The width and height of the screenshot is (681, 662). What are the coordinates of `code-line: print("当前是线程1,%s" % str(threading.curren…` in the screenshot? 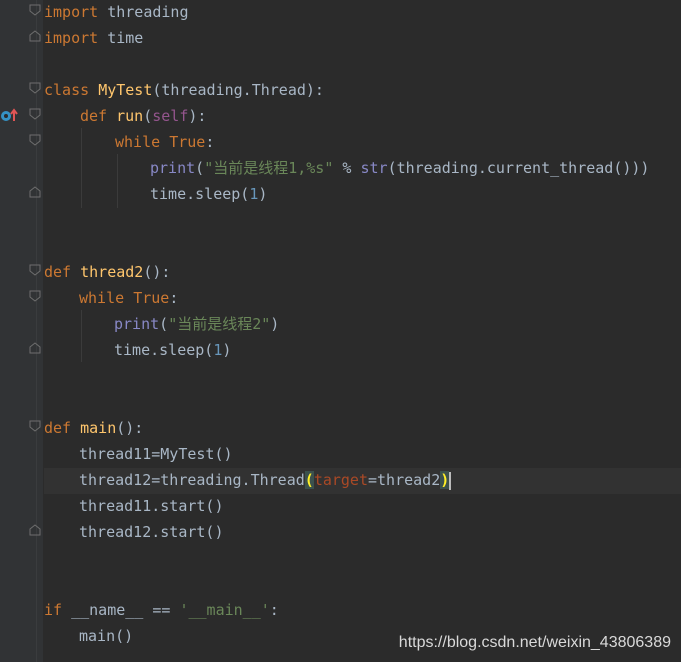 It's located at (400, 168).